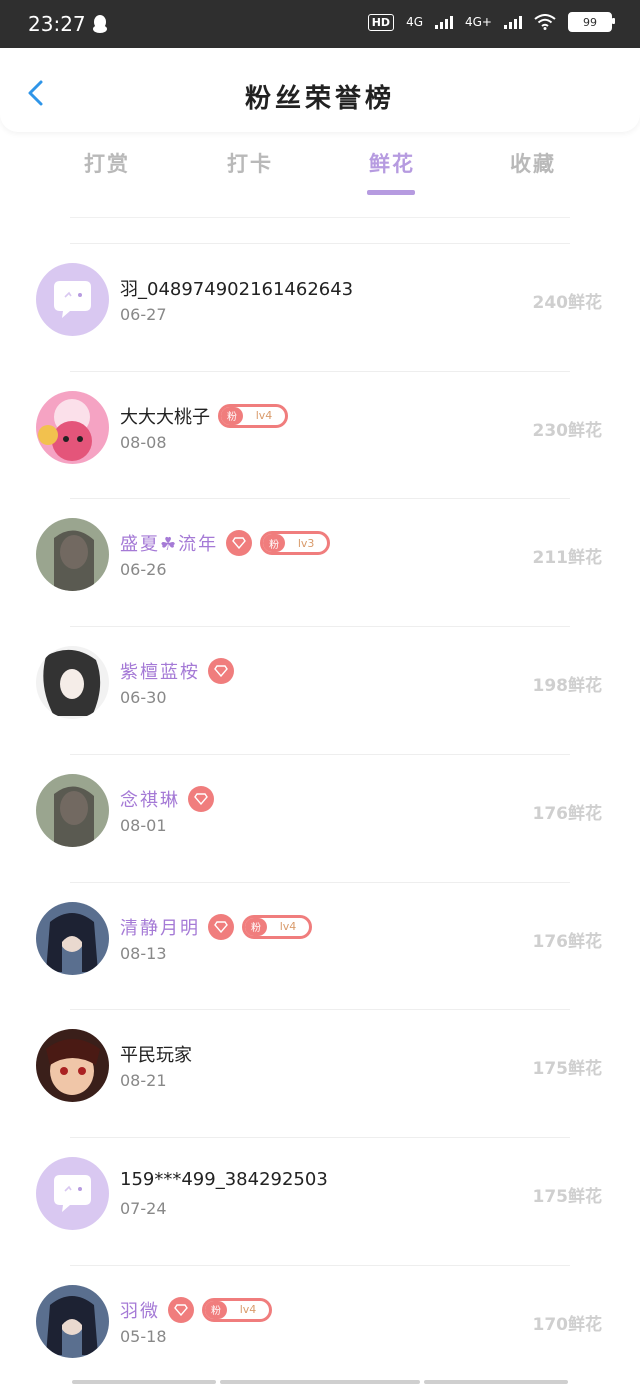  I want to click on user-name-line: 159***499_384292503, so click(224, 1179).